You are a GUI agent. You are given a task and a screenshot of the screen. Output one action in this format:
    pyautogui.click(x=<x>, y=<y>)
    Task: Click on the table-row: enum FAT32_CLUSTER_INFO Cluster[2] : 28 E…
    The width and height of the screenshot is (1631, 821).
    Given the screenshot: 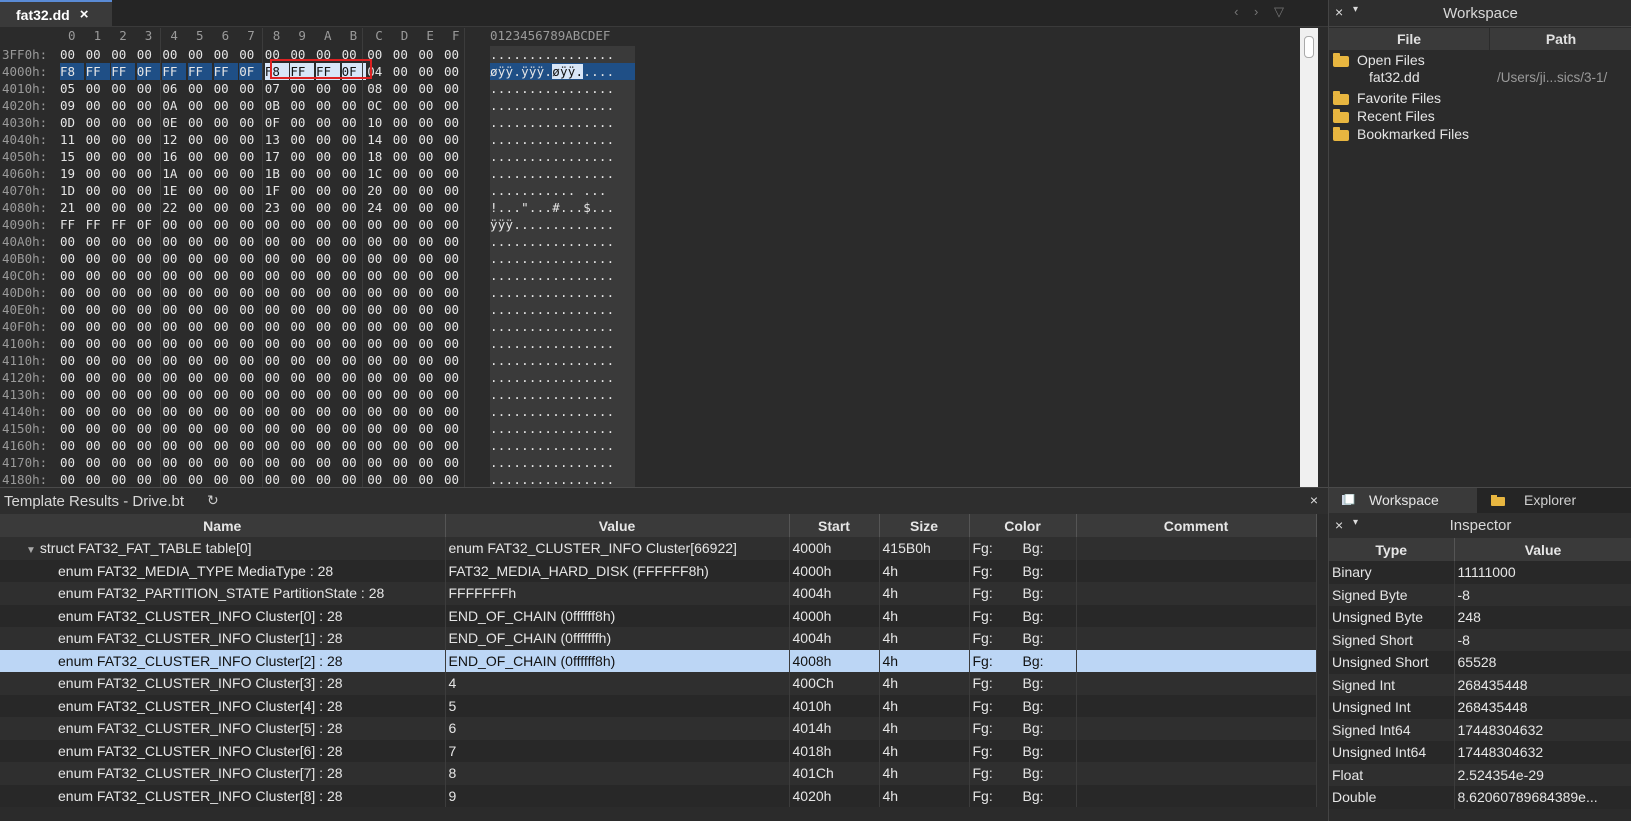 What is the action you would take?
    pyautogui.click(x=658, y=660)
    